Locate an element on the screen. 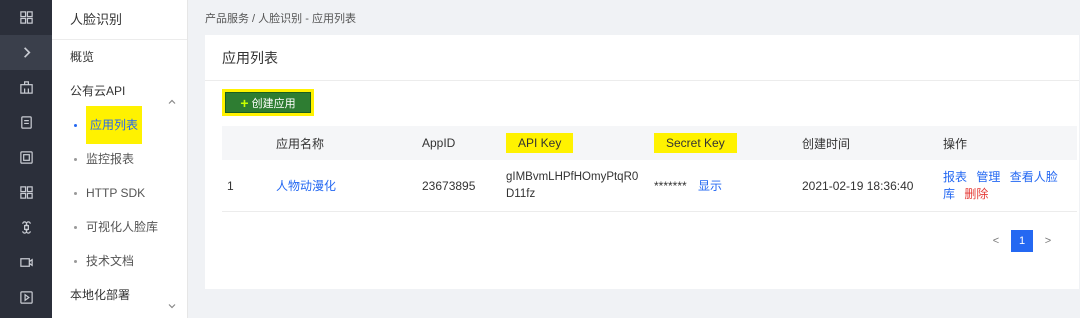 Image resolution: width=1080 pixels, height=318 pixels. sidebar-group-label: 本地化部署 is located at coordinates (100, 295).